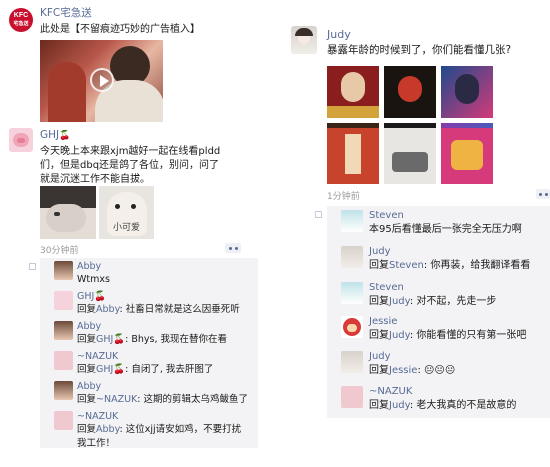  Describe the element at coordinates (445, 229) in the screenshot. I see `comment-text: 本95后看懂最后一张完全无压力啊` at that location.